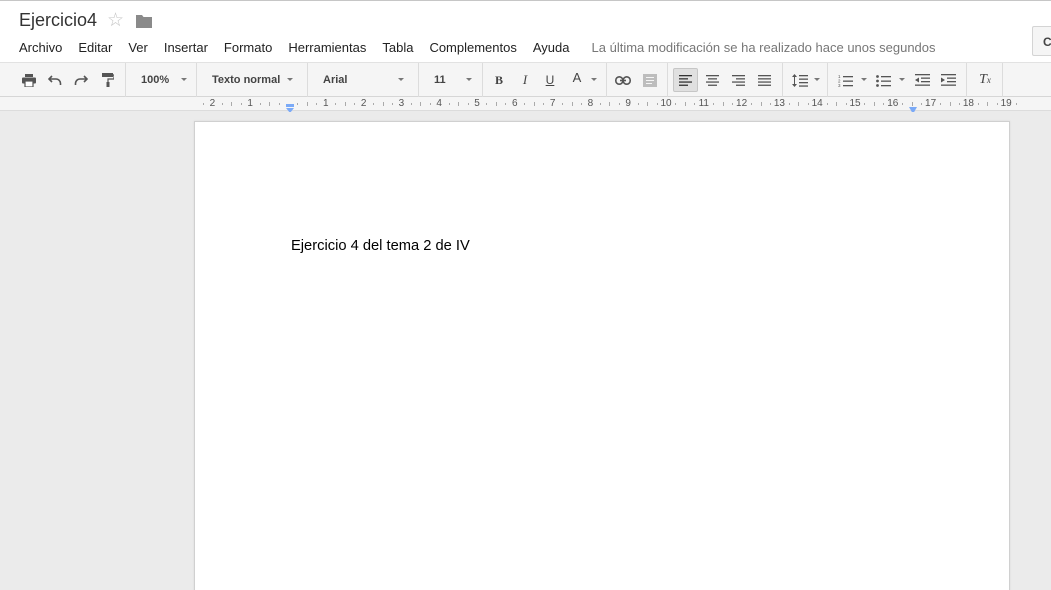  What do you see at coordinates (594, 79) in the screenshot?
I see `text-color-caret-icon` at bounding box center [594, 79].